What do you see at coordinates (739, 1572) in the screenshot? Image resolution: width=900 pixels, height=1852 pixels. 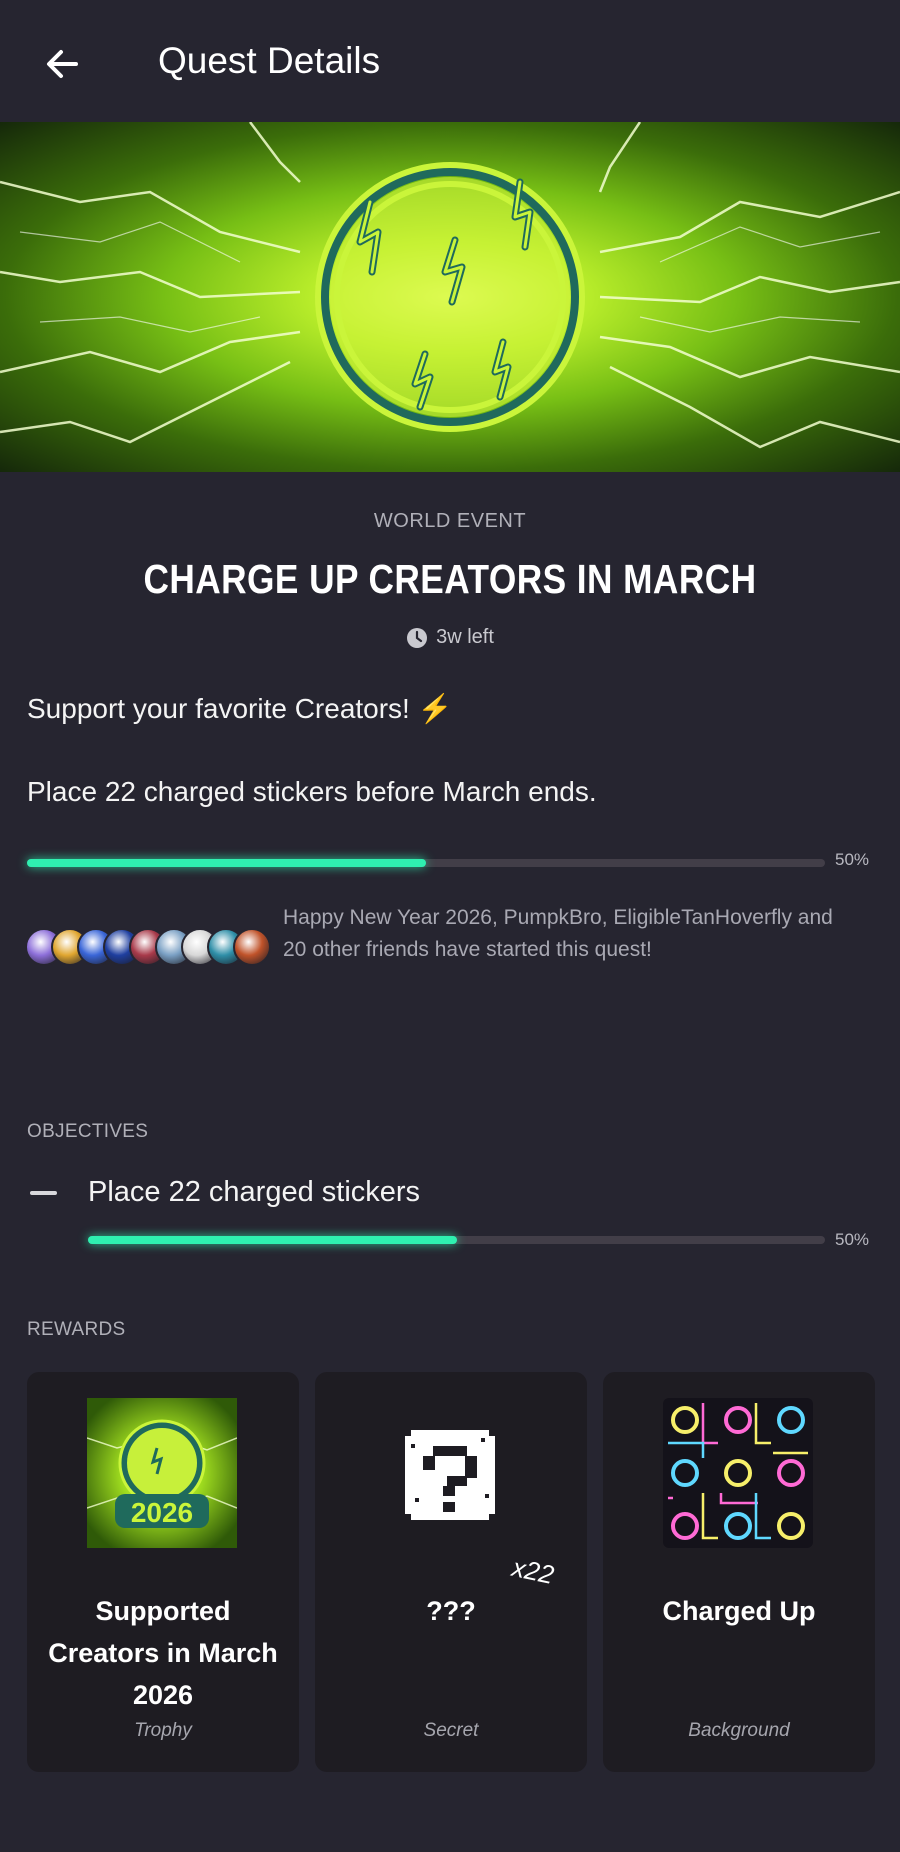 I see `reward-card-background: Charged Up Background` at bounding box center [739, 1572].